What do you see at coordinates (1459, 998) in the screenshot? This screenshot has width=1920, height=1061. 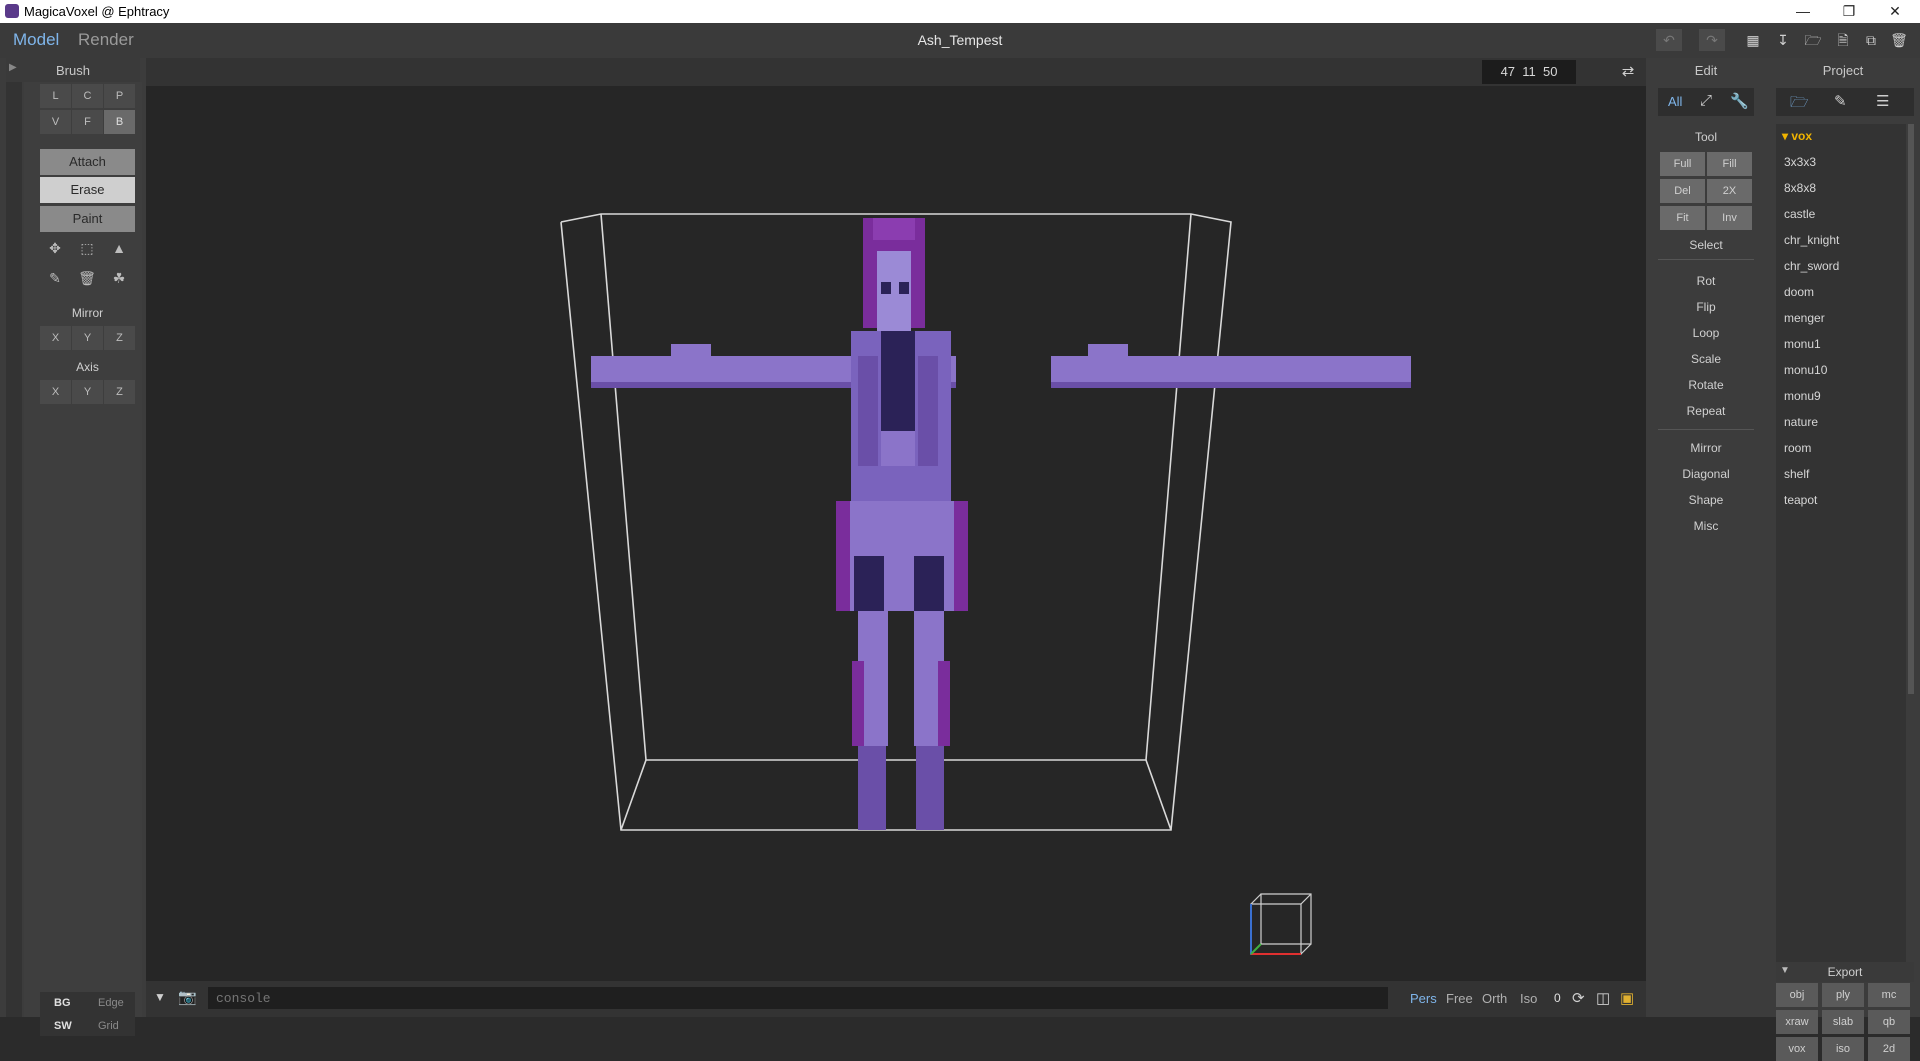 I see `view-free: Free` at bounding box center [1459, 998].